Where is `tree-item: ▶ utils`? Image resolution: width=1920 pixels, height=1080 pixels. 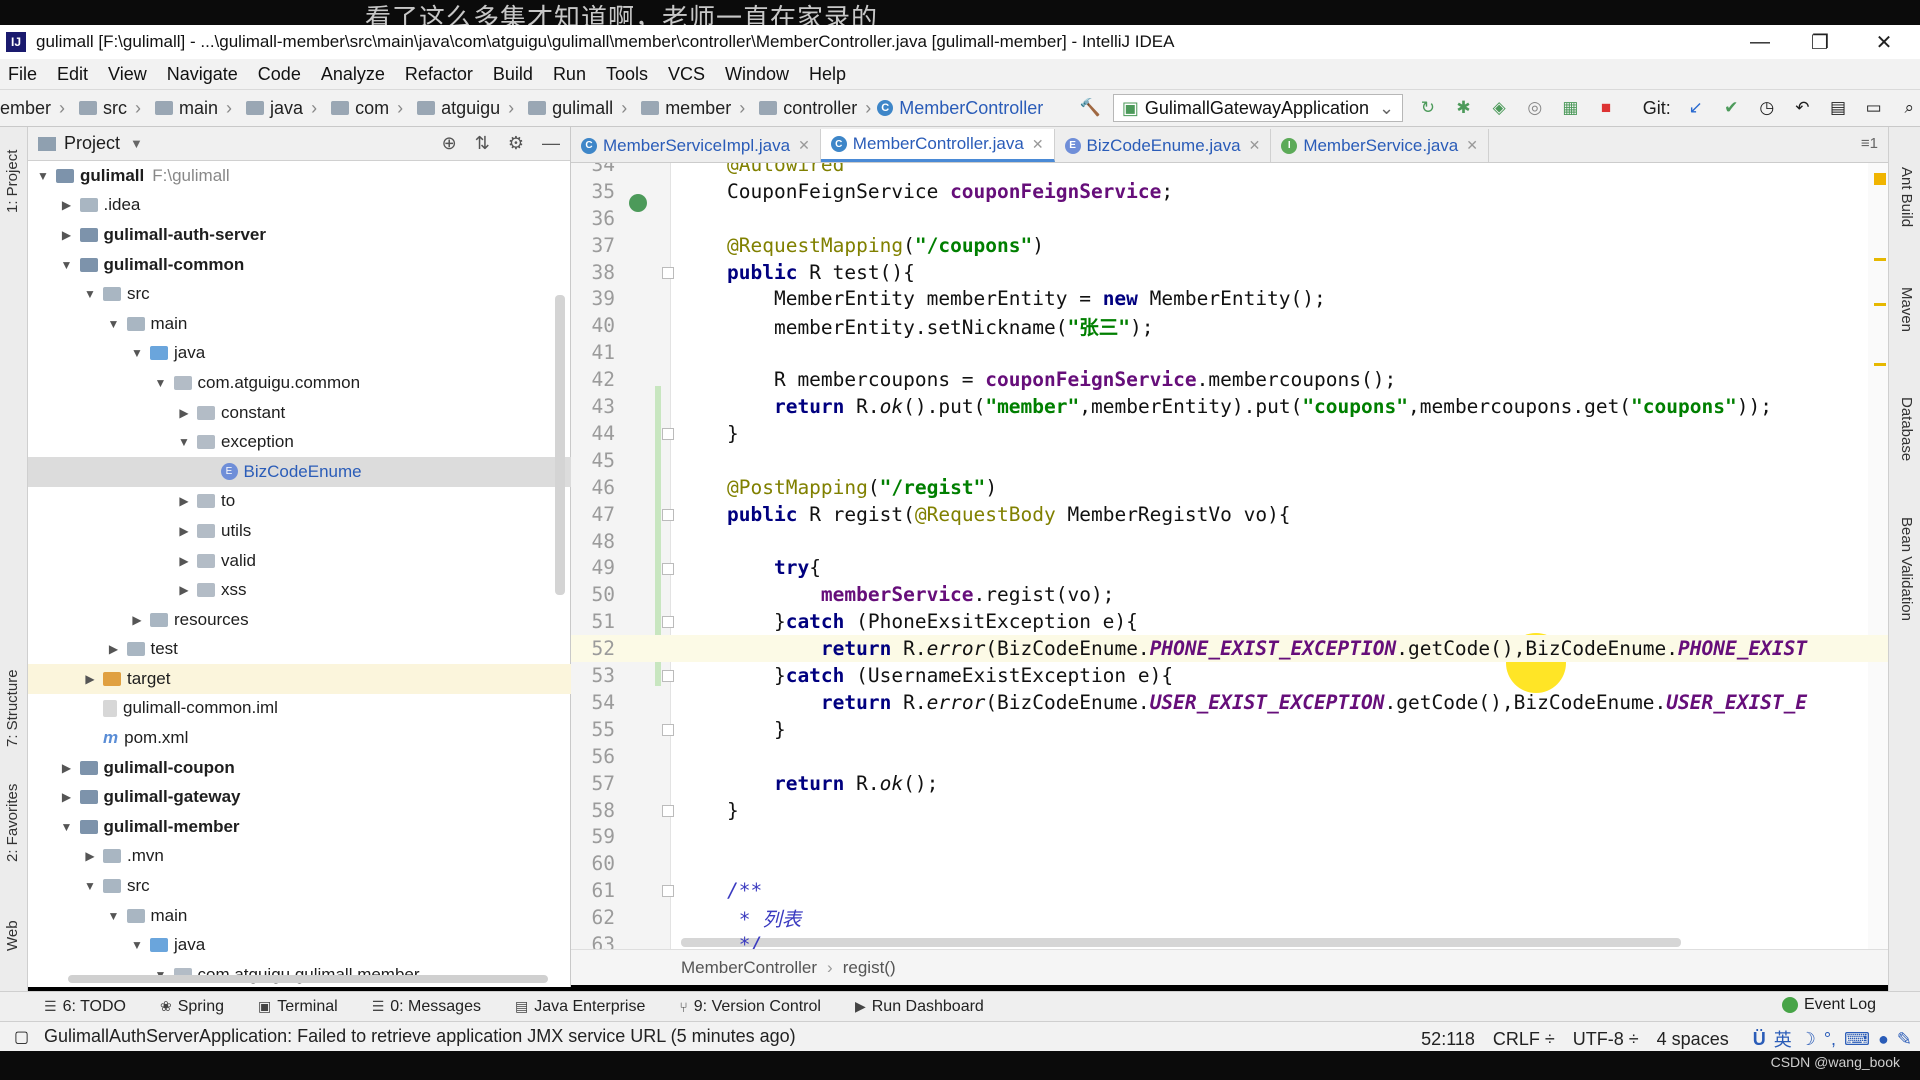 tree-item: ▶ utils is located at coordinates (299, 531).